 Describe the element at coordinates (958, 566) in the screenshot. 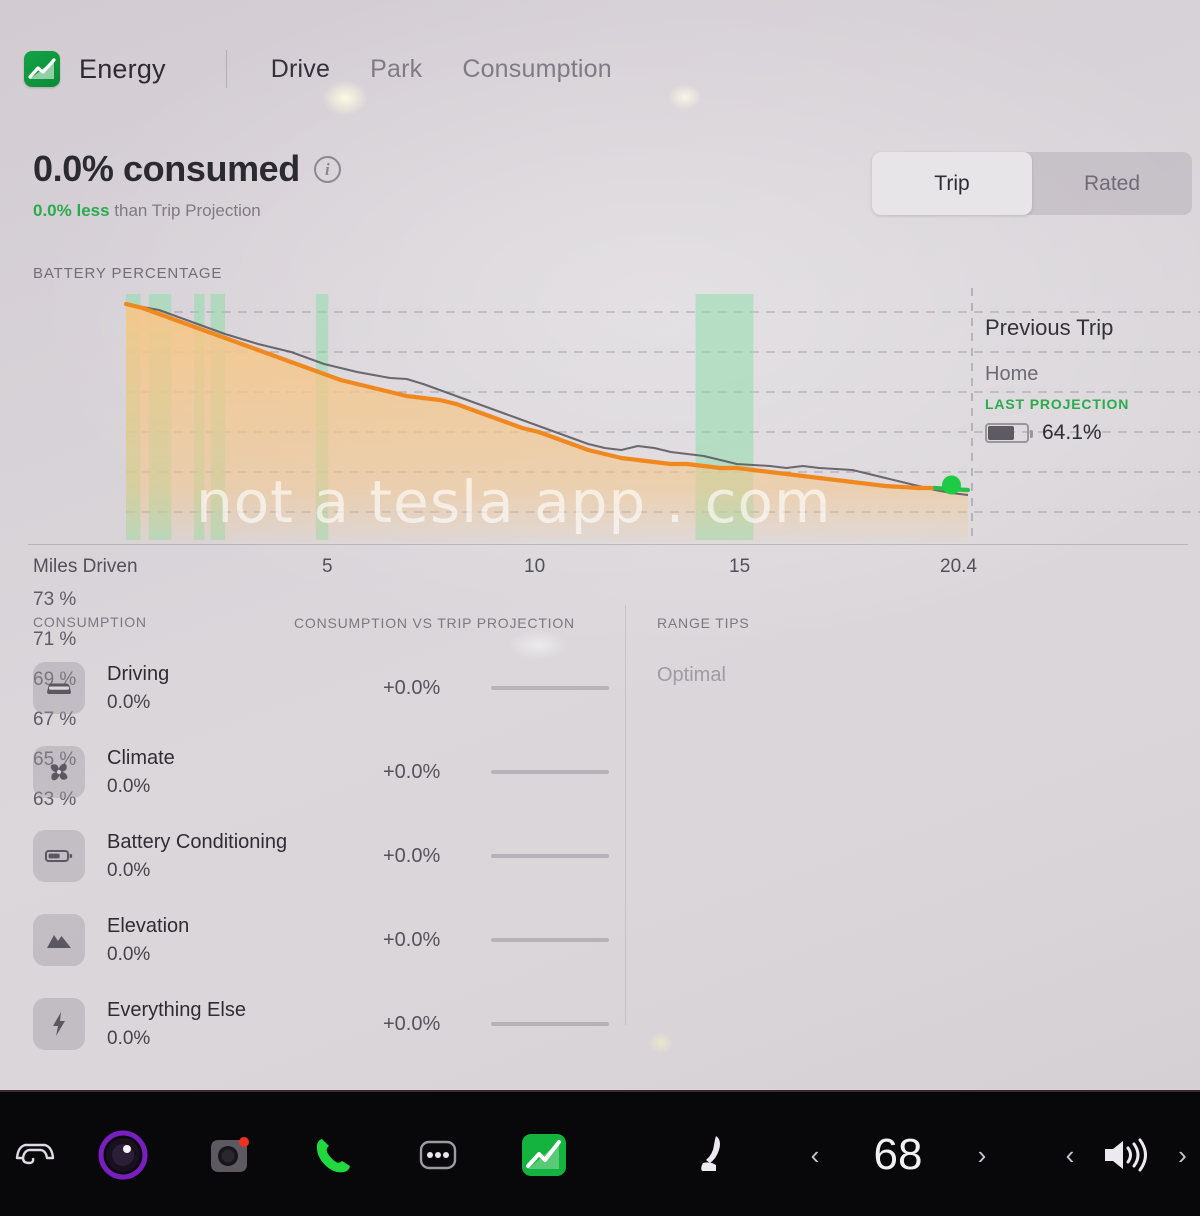

I see `xtick-20-4: 20.4` at that location.